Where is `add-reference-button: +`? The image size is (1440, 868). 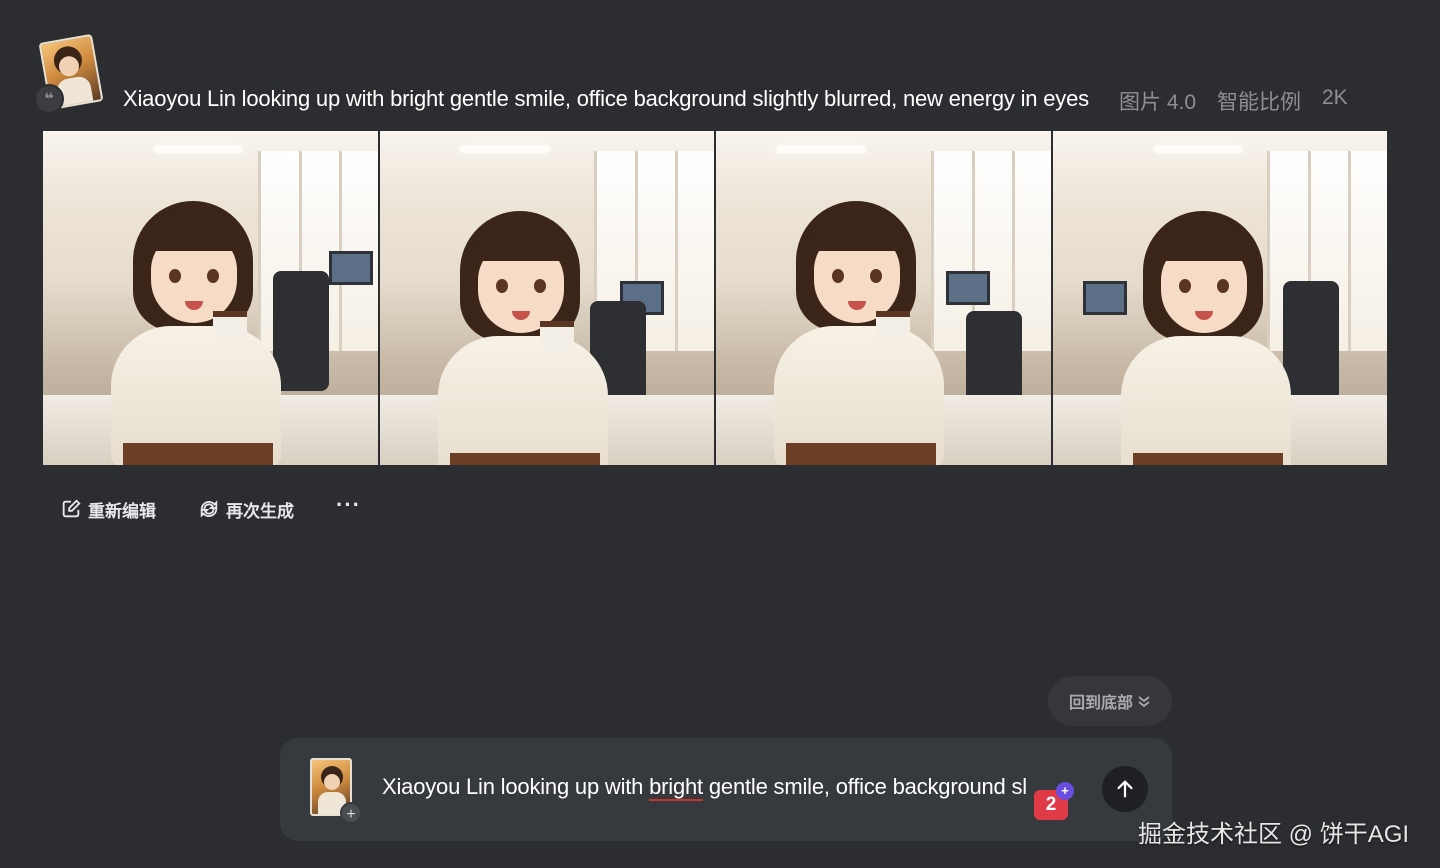
add-reference-button: + is located at coordinates (351, 813).